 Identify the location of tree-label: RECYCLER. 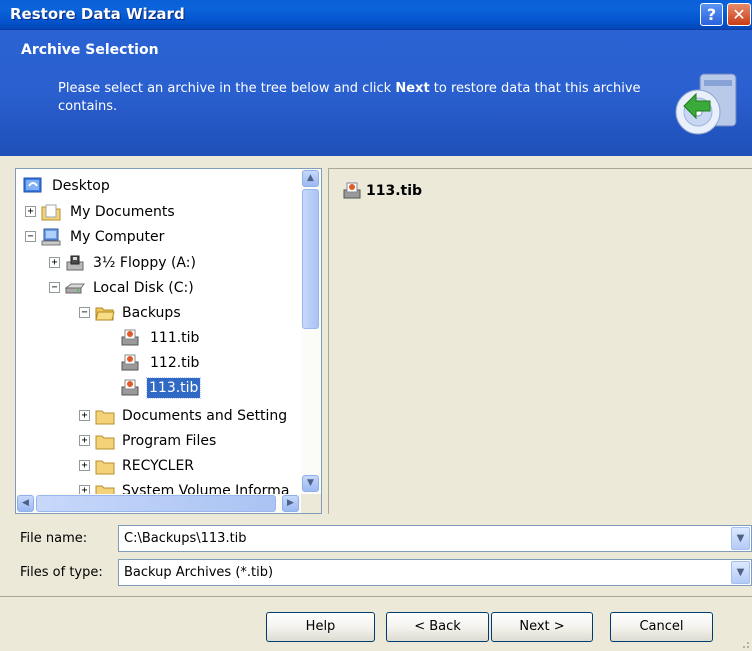
(158, 466).